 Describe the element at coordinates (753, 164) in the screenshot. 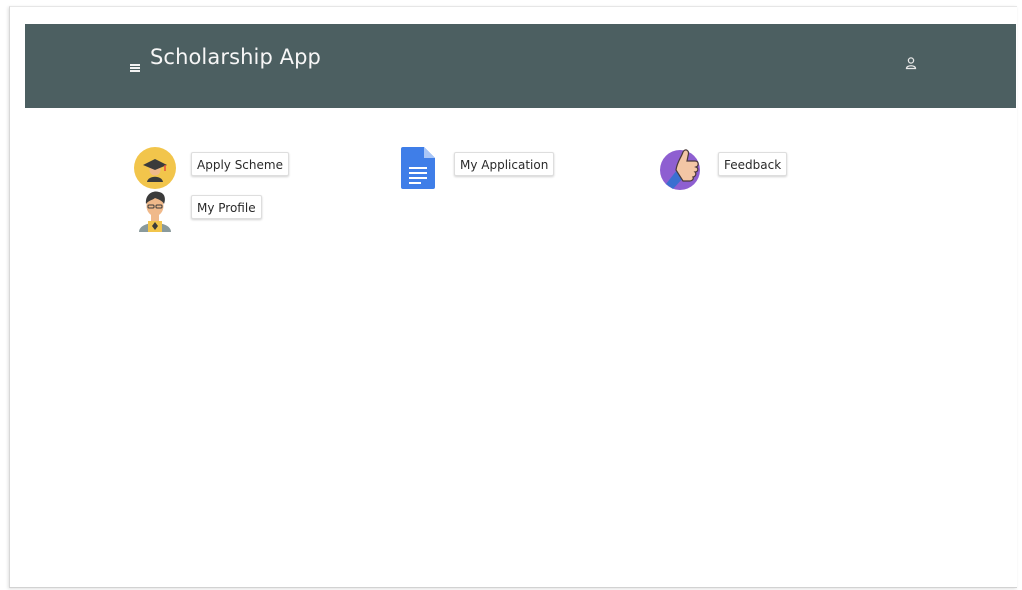

I see `feedback-button: Feedback` at that location.